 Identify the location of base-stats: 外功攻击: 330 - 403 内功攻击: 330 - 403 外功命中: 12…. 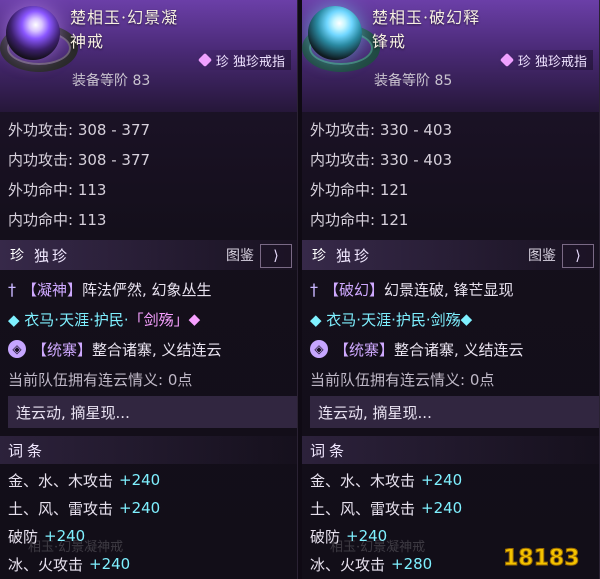
(450, 174).